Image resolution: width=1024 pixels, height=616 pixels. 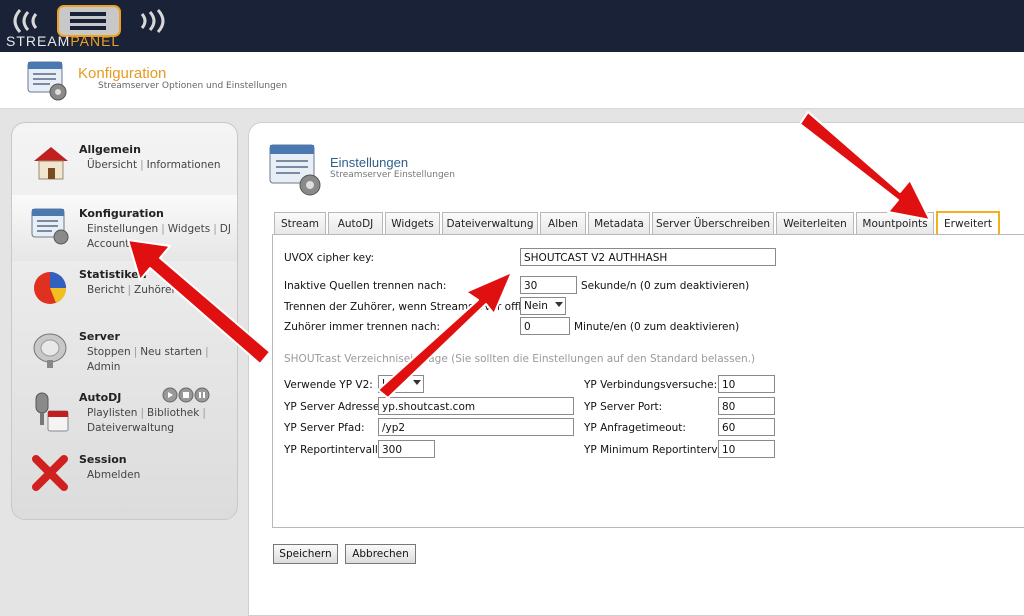 I want to click on tab-mountpoints: Mountpoints, so click(x=895, y=223).